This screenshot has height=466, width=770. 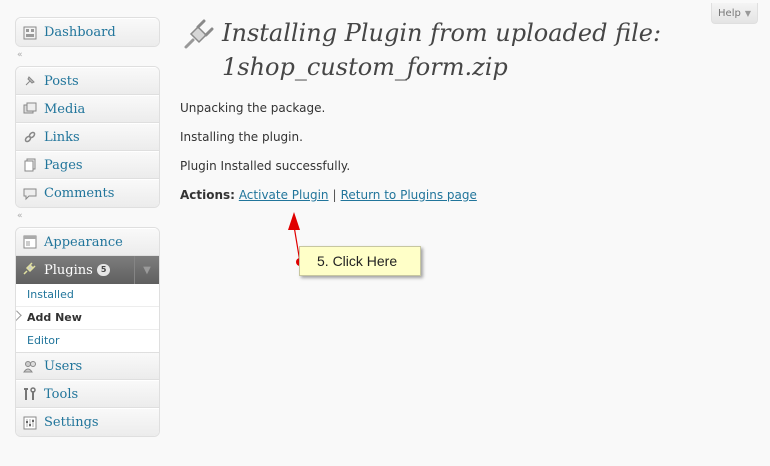 I want to click on callout-note: 5. Click Here, so click(x=360, y=261).